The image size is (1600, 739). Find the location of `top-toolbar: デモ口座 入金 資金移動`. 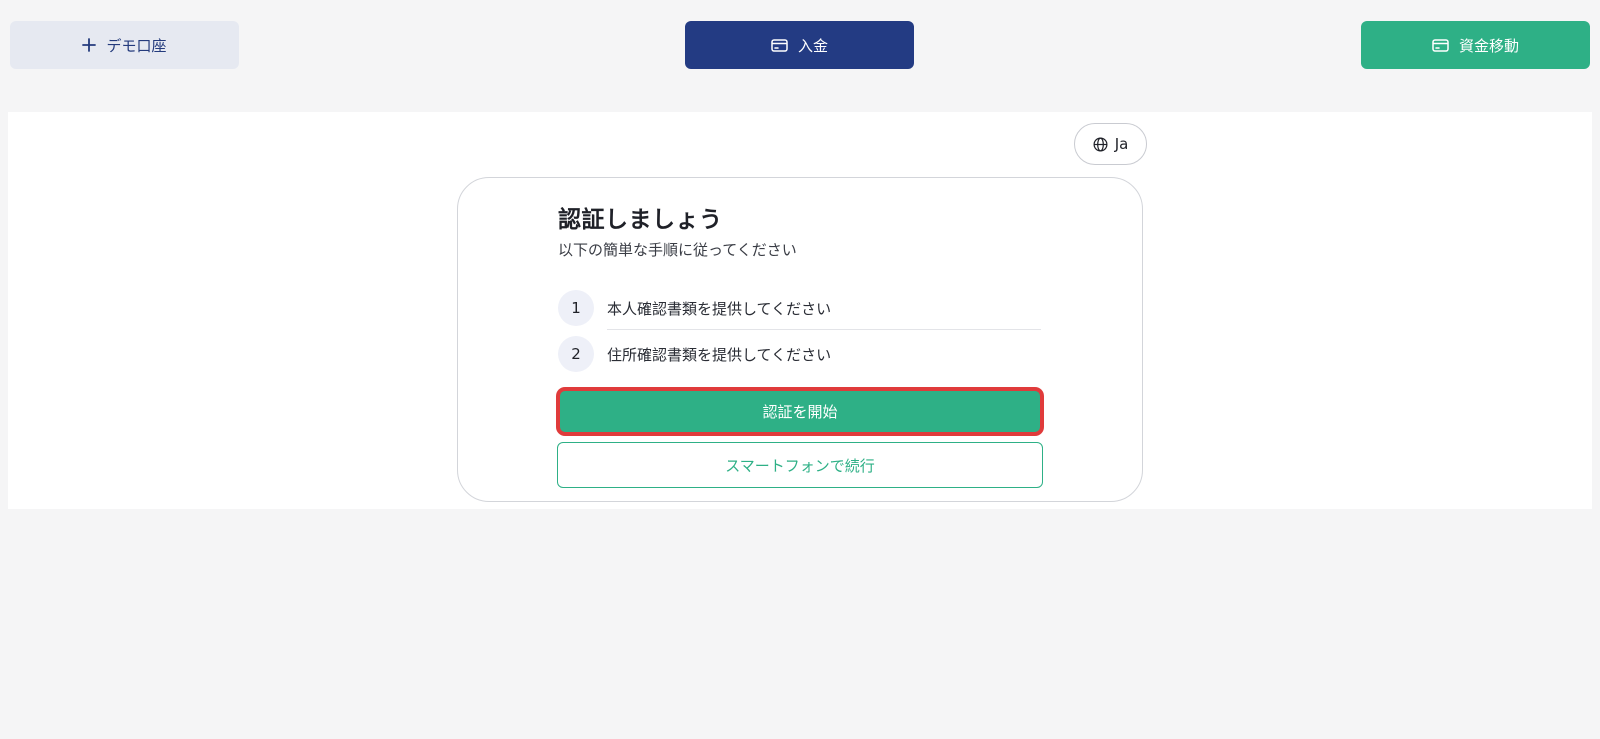

top-toolbar: デモ口座 入金 資金移動 is located at coordinates (800, 45).